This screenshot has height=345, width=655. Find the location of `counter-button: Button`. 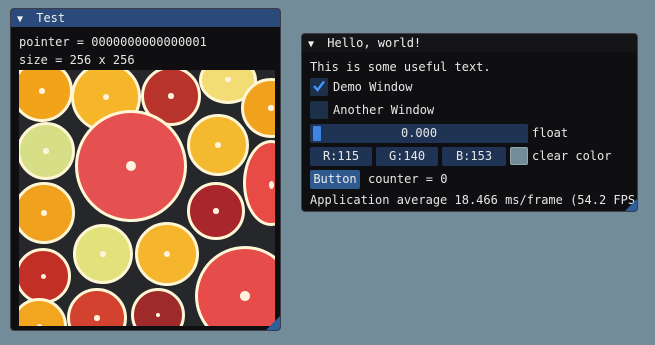

counter-button: Button is located at coordinates (335, 179).